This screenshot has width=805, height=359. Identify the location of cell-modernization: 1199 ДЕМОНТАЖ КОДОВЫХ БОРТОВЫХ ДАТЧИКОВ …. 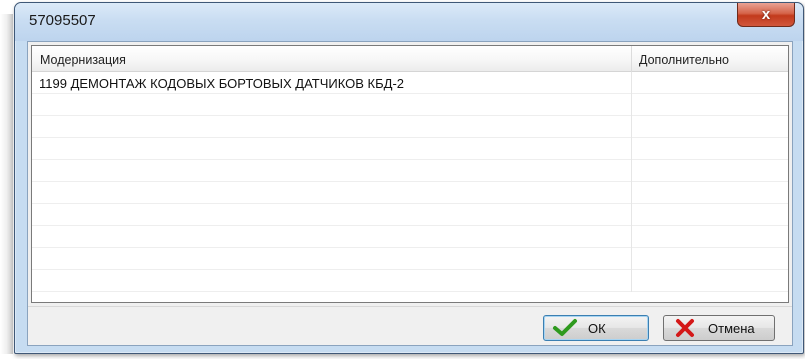
(332, 83).